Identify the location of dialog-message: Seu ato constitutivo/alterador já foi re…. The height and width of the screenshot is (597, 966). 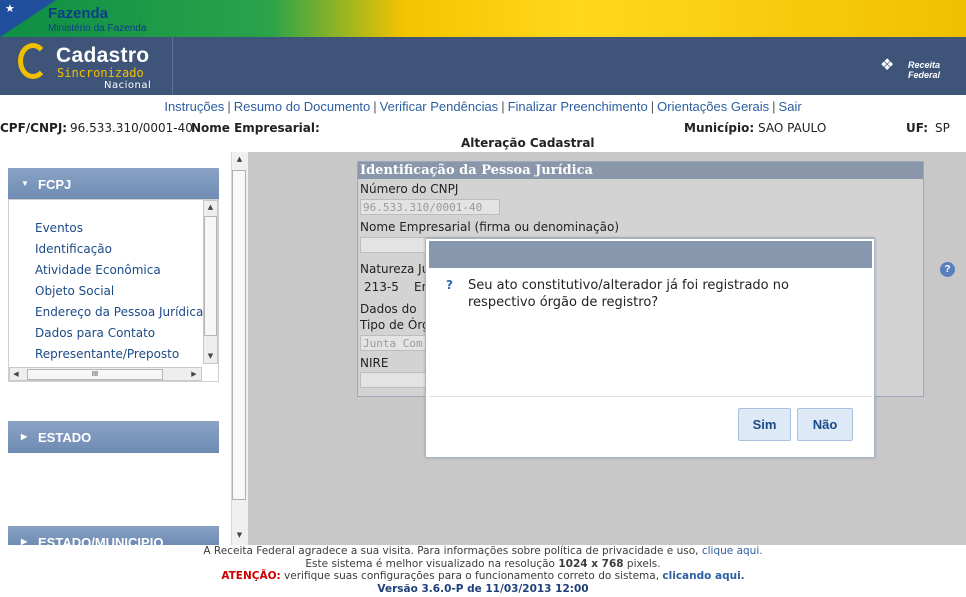
(628, 294).